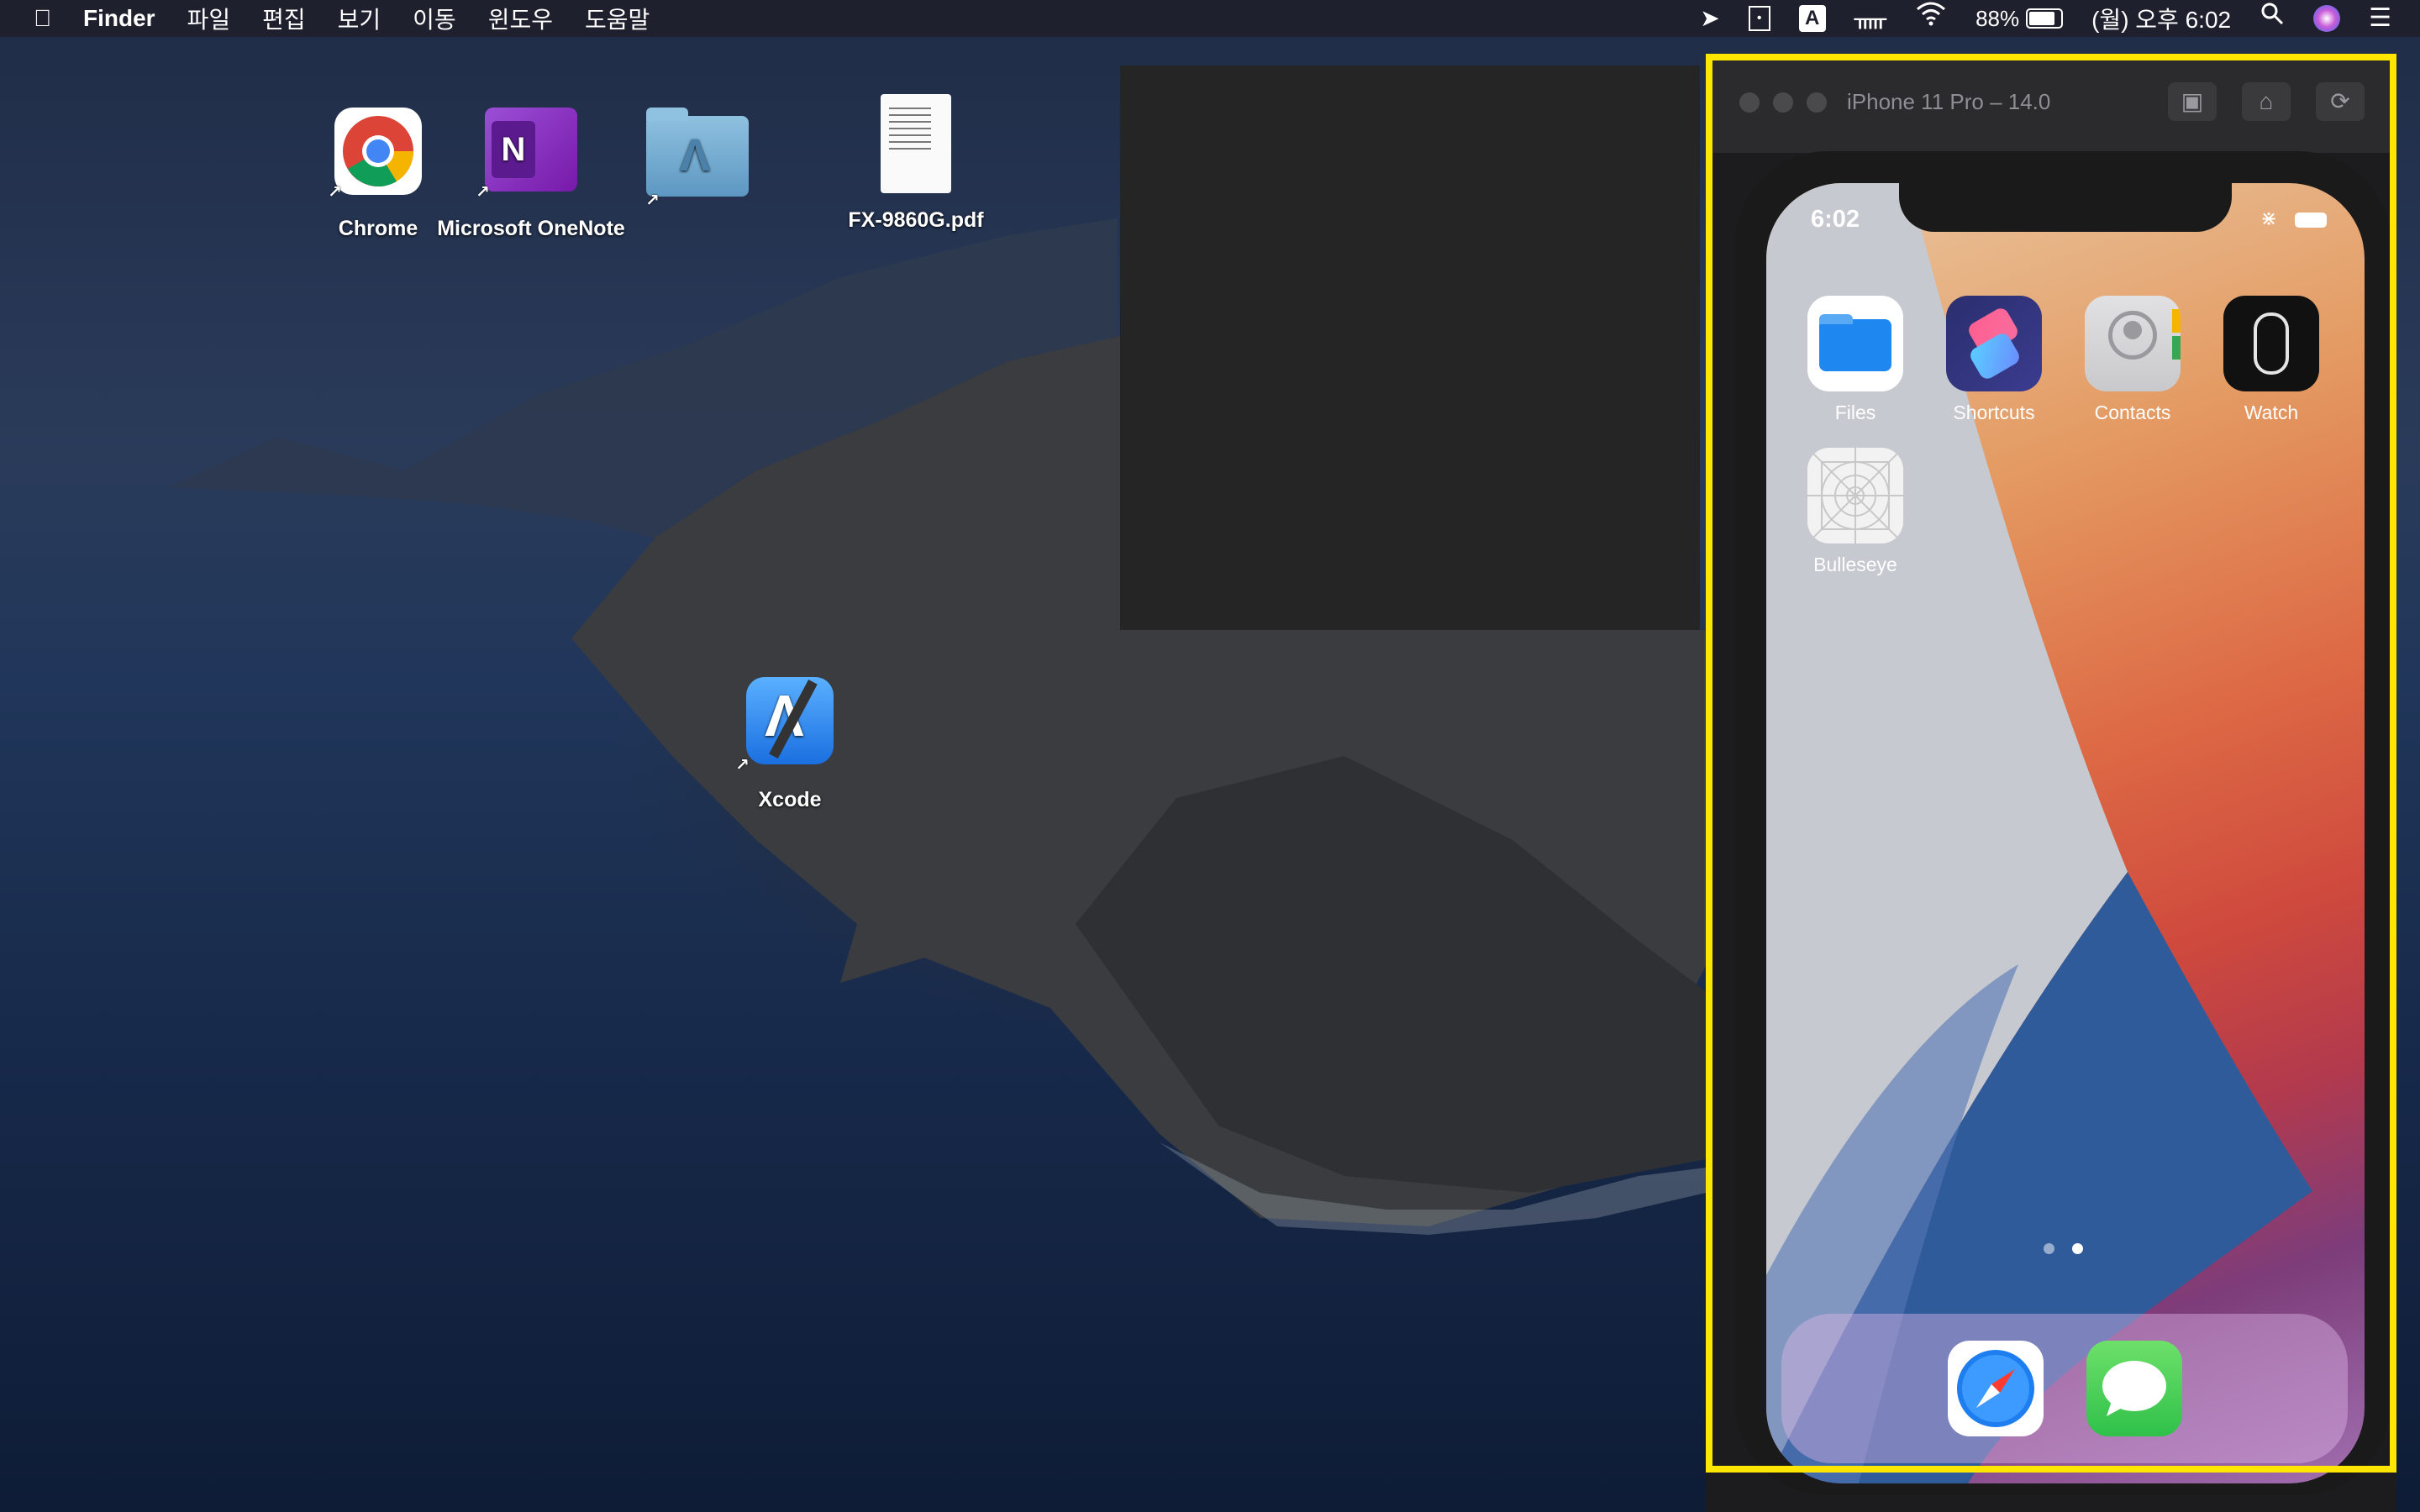 This screenshot has height=1512, width=2420. What do you see at coordinates (1870, 18) in the screenshot?
I see `bluetooth-icon: ᚅ` at bounding box center [1870, 18].